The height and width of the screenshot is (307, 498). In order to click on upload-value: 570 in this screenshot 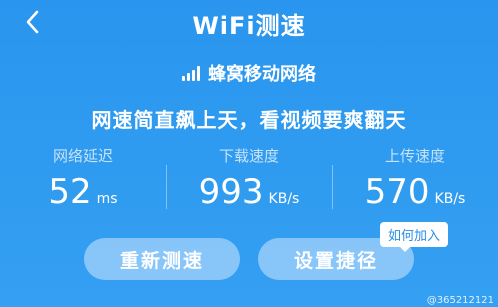, I will do `click(397, 192)`.